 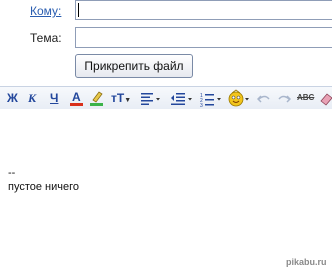 What do you see at coordinates (166, 98) in the screenshot?
I see `formatting-toolbar: Ж К Ч A тТ▼ 1 2 3 ABC` at bounding box center [166, 98].